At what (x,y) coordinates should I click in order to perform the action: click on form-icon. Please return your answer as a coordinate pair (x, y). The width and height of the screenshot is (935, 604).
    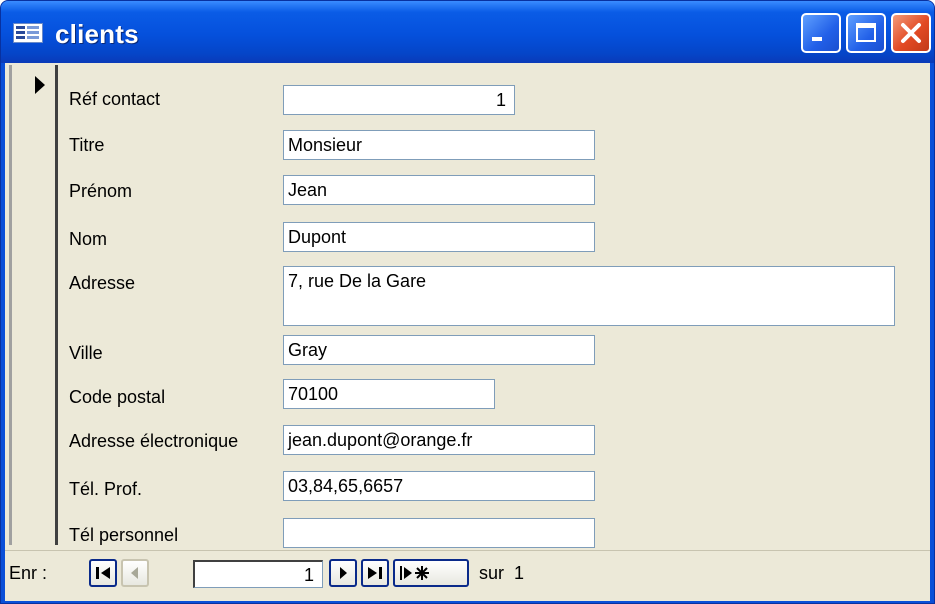
    Looking at the image, I should click on (28, 33).